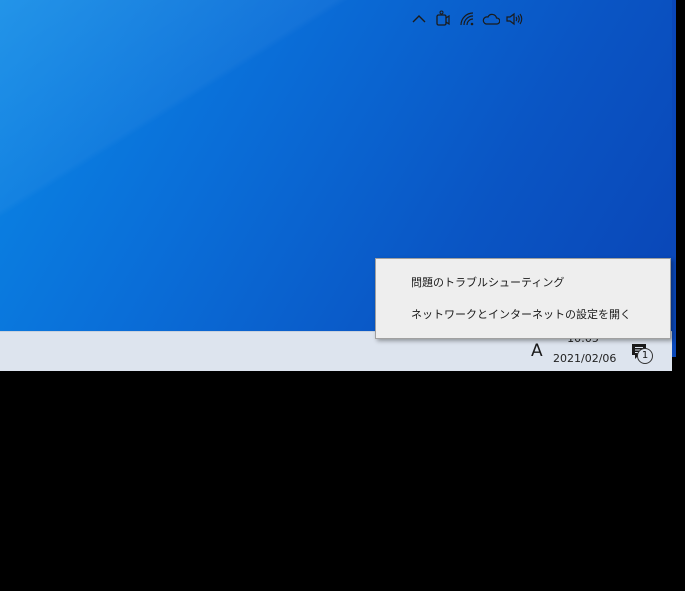 The width and height of the screenshot is (685, 591). Describe the element at coordinates (443, 19) in the screenshot. I see `meet-now-icon` at that location.